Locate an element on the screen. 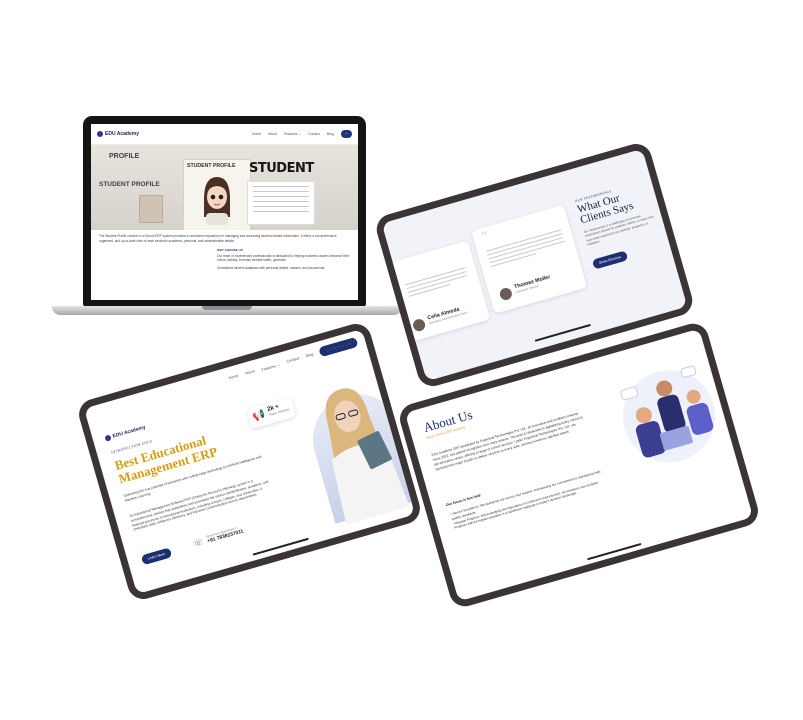 This screenshot has height=720, width=803. hero-profile-card: STUDENT PROFILE is located at coordinates (217, 194).